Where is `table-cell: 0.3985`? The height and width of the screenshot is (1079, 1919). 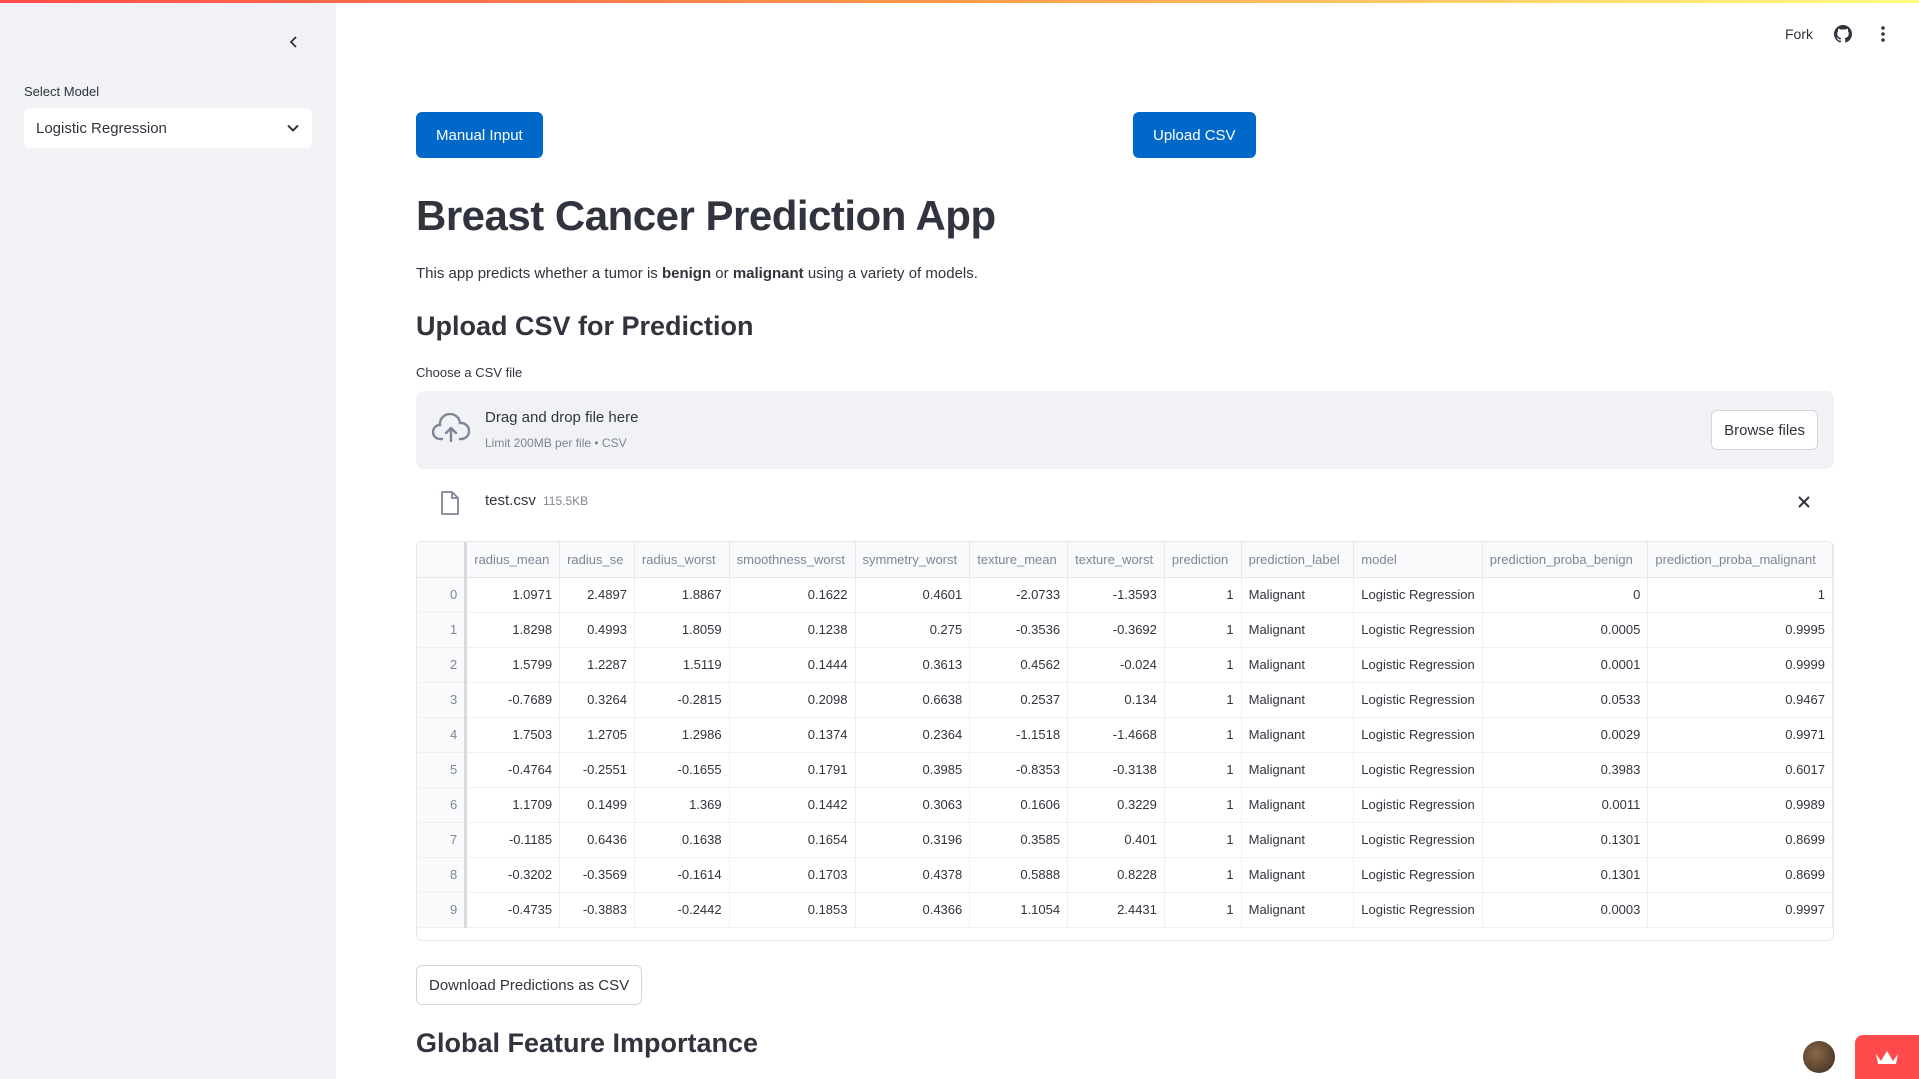 table-cell: 0.3985 is located at coordinates (913, 770).